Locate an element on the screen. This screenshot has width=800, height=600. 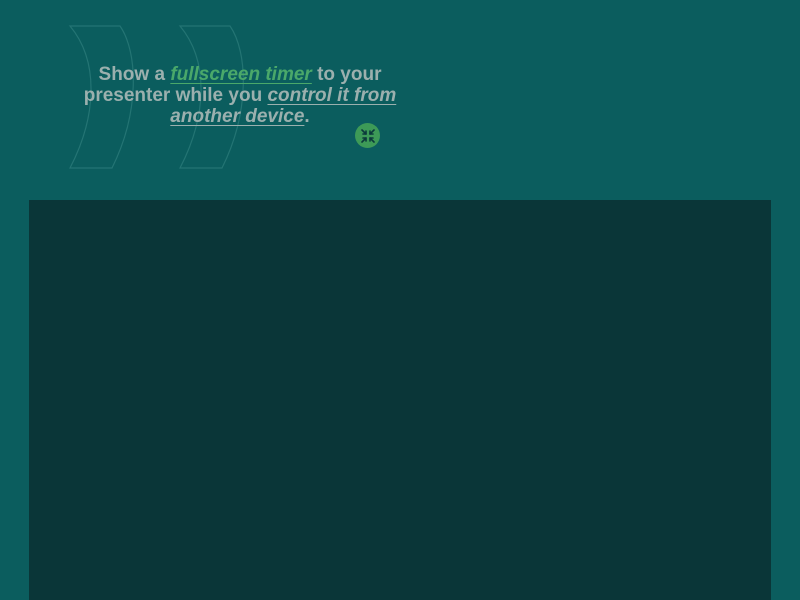
minimize-button is located at coordinates (367, 135).